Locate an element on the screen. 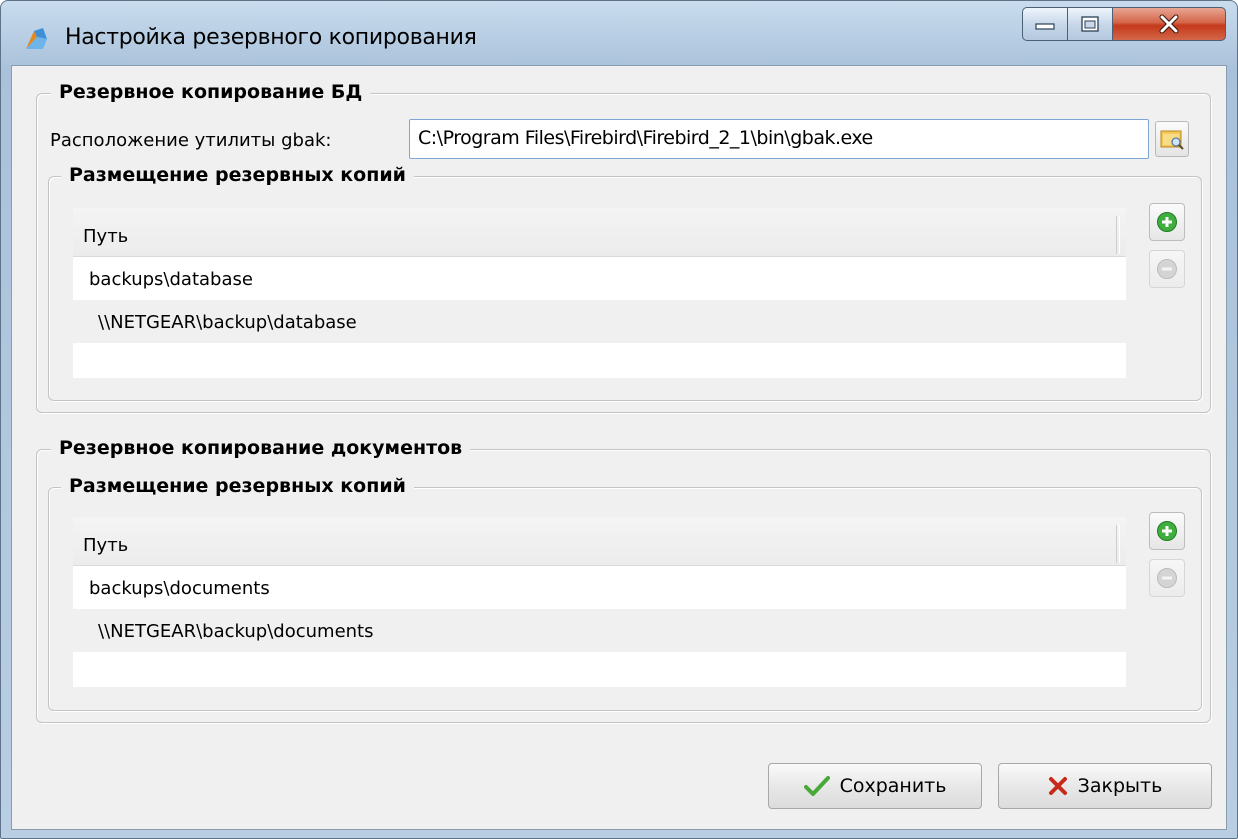 This screenshot has height=839, width=1238. close-button-label: Закрыть is located at coordinates (1120, 786).